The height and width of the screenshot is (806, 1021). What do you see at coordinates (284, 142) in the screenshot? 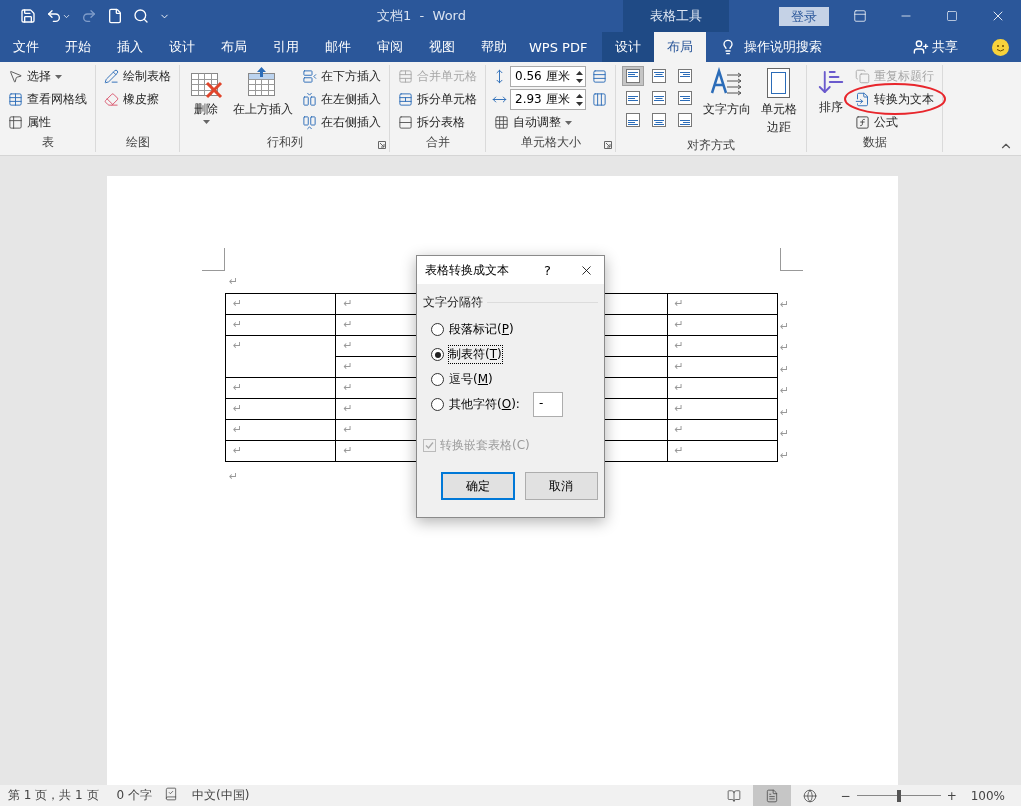
I see `group-label: 行和列` at bounding box center [284, 142].